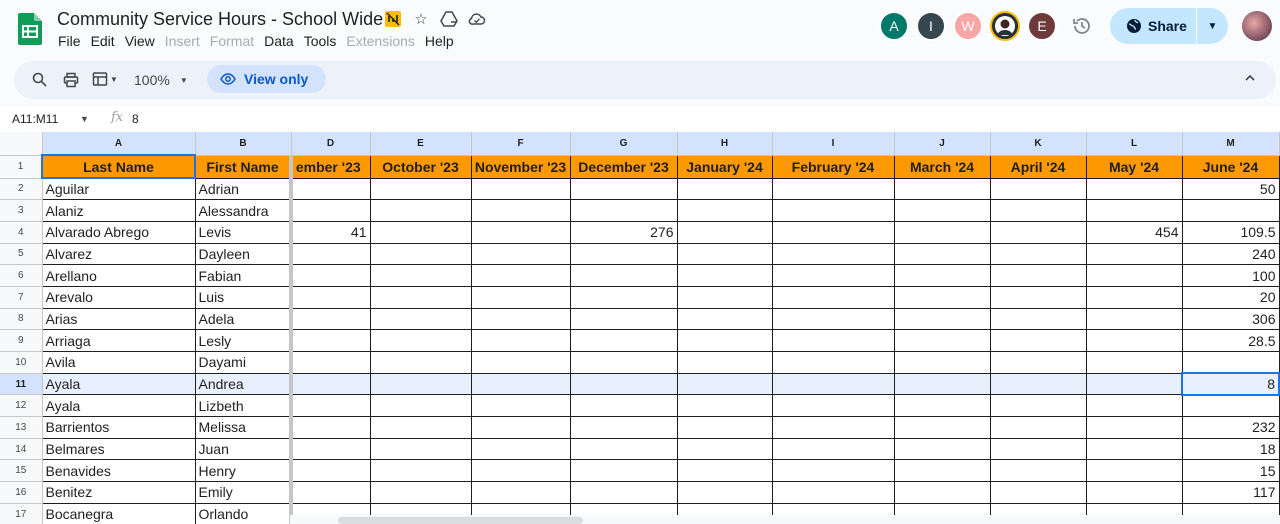  Describe the element at coordinates (244, 297) in the screenshot. I see `cell-first-name: Luis` at that location.